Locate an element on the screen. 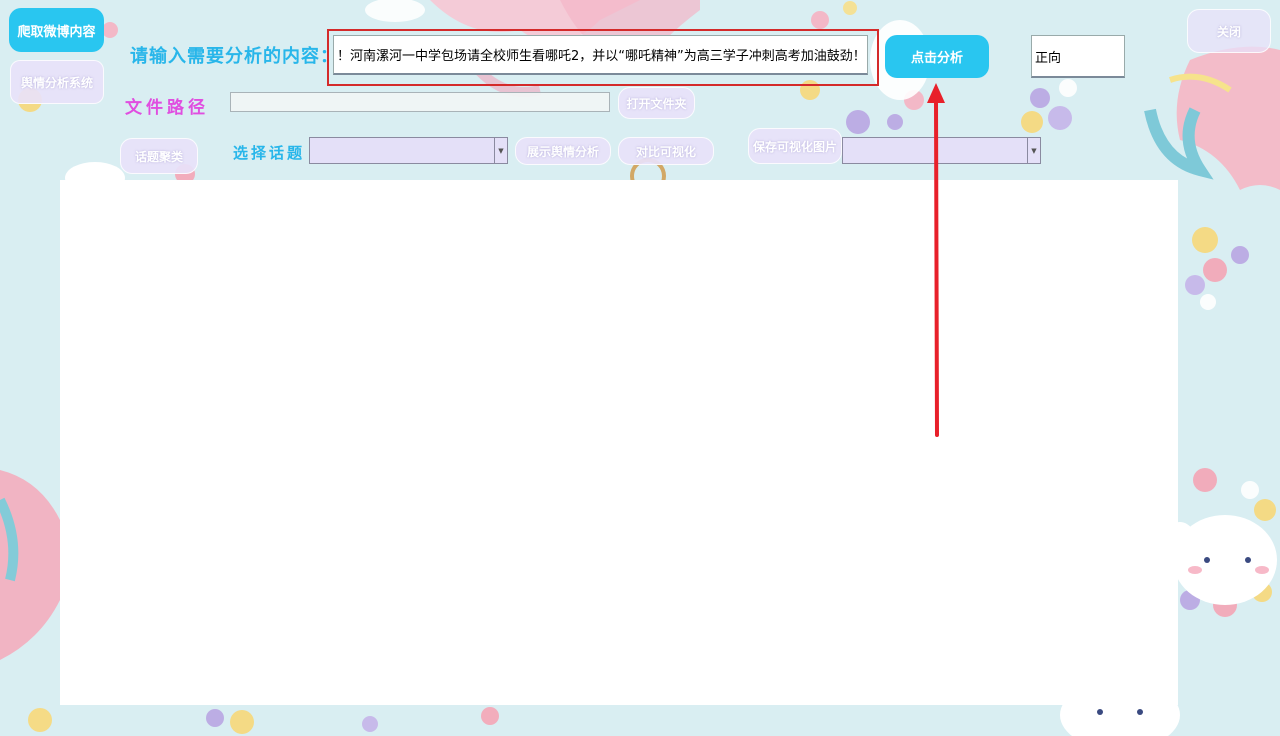  open-folder-button: 打开文件夹 is located at coordinates (656, 103).